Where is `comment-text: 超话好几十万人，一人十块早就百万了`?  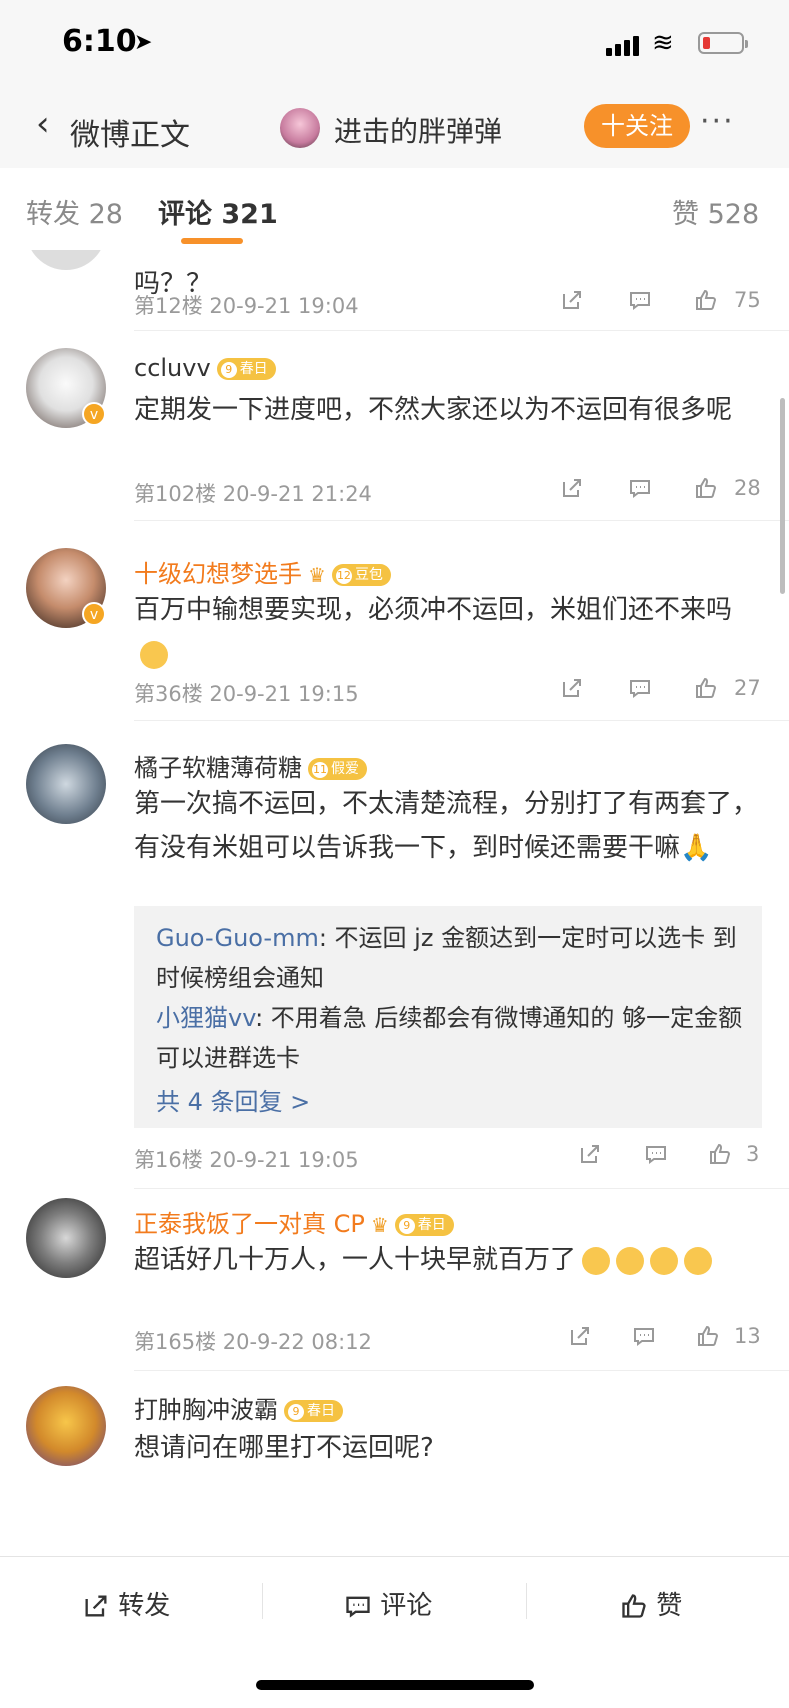
comment-text: 超话好几十万人，一人十块早就百万了 is located at coordinates (449, 1260).